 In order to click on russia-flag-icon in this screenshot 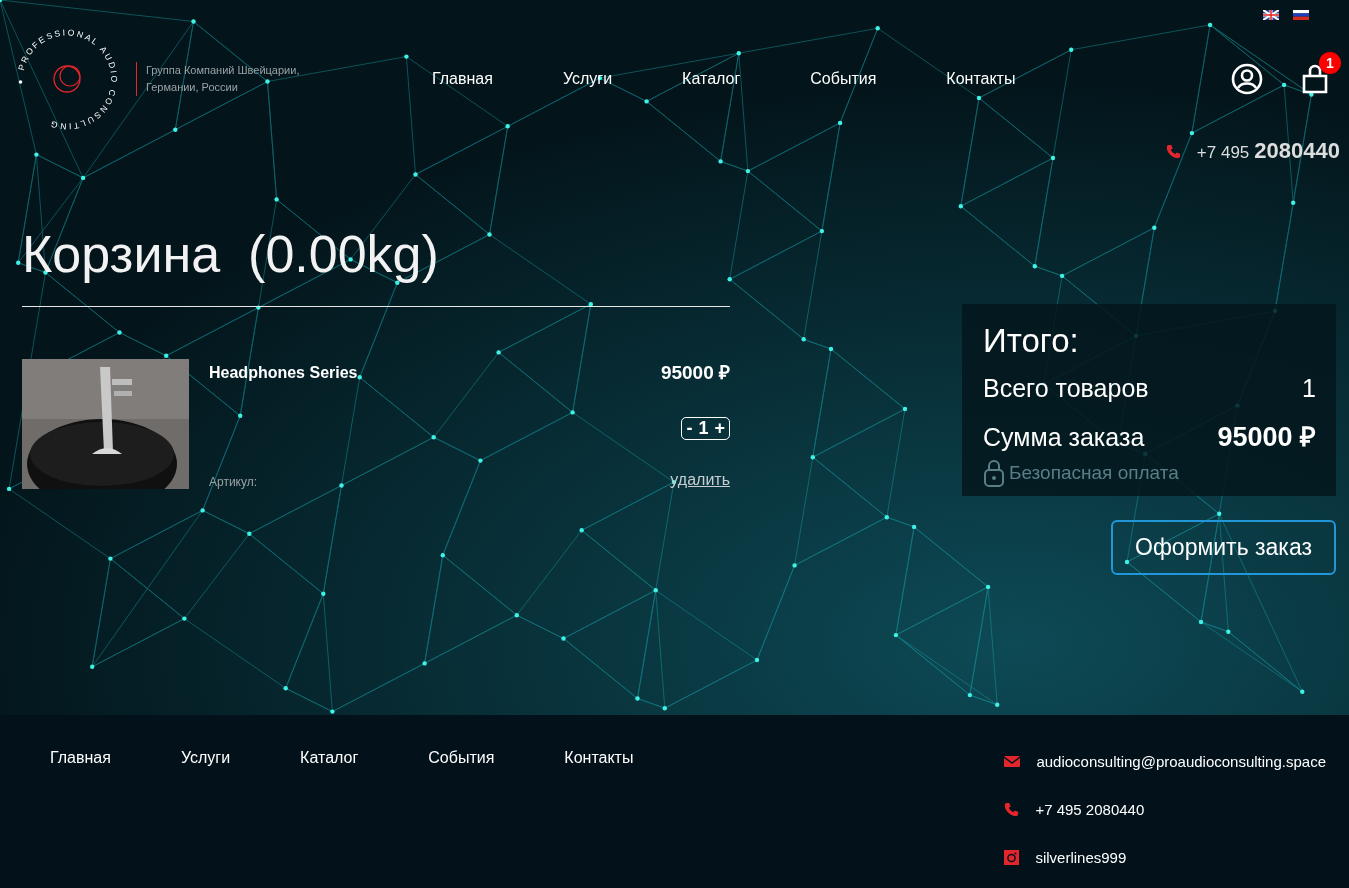, I will do `click(1301, 15)`.